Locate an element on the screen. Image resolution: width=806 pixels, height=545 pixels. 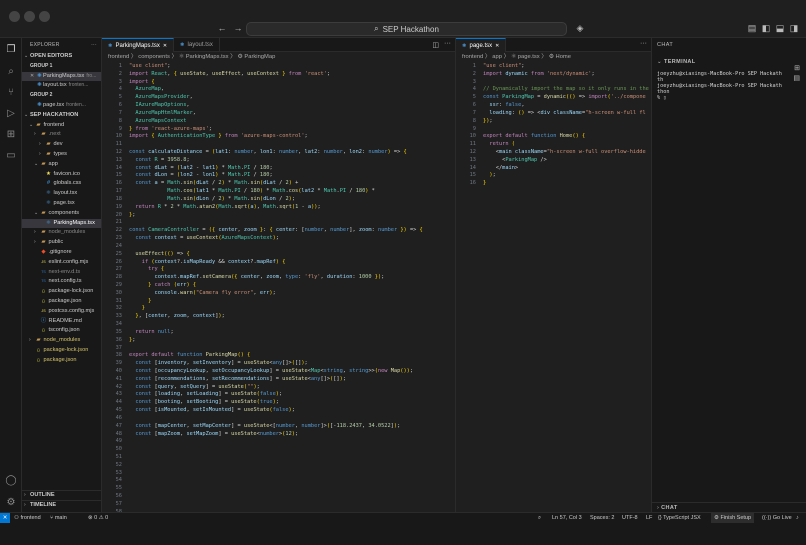
toggle-secondary-sidebar-icon: ◨ is located at coordinates (794, 28).